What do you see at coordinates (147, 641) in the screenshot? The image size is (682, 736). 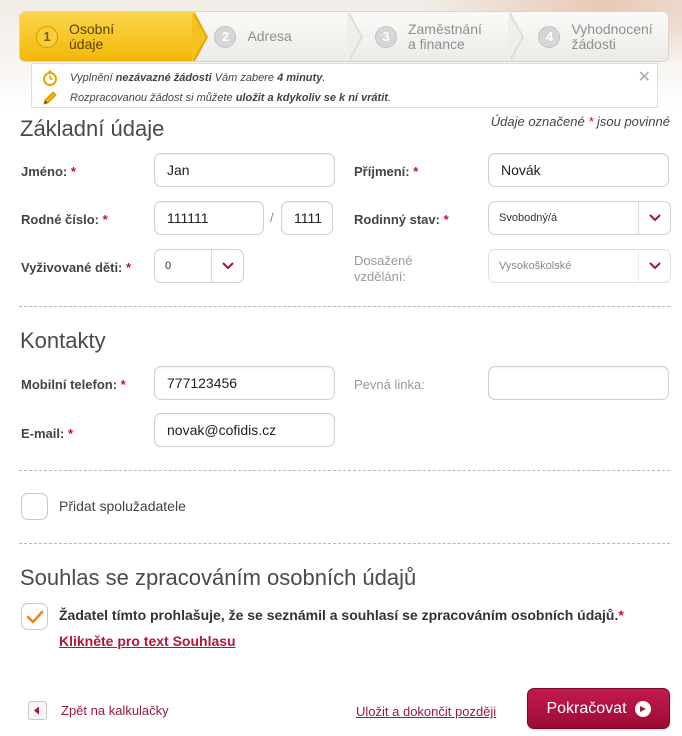 I see `consent-text-link: Klikněte pro text Souhlasu` at bounding box center [147, 641].